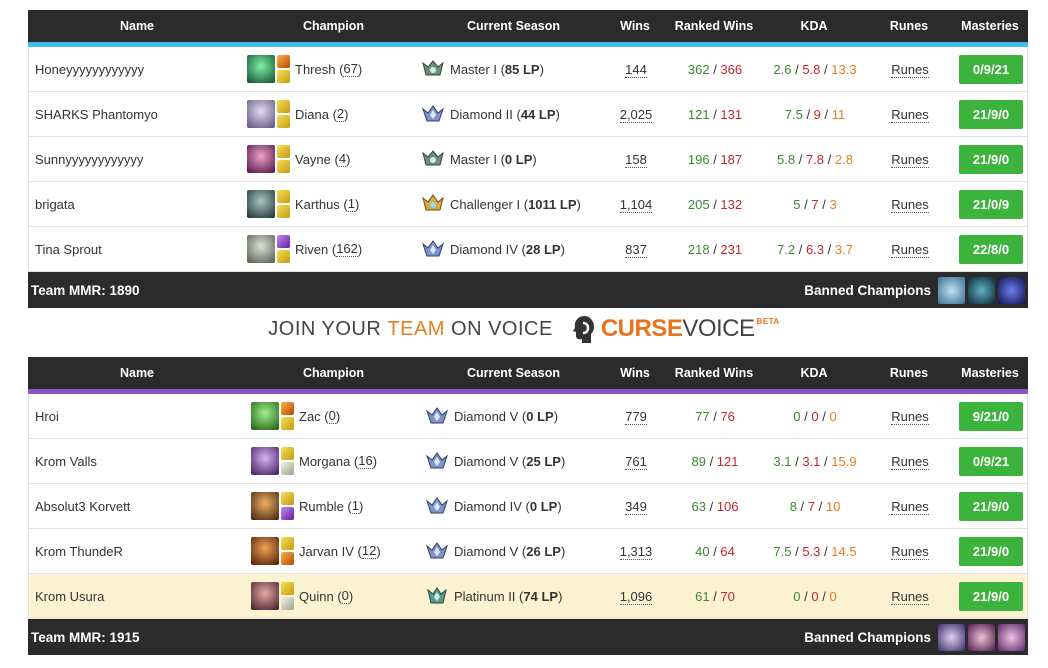 Image resolution: width=1048 pixels, height=668 pixels. What do you see at coordinates (636, 114) in the screenshot?
I see `wins-value: 2,025` at bounding box center [636, 114].